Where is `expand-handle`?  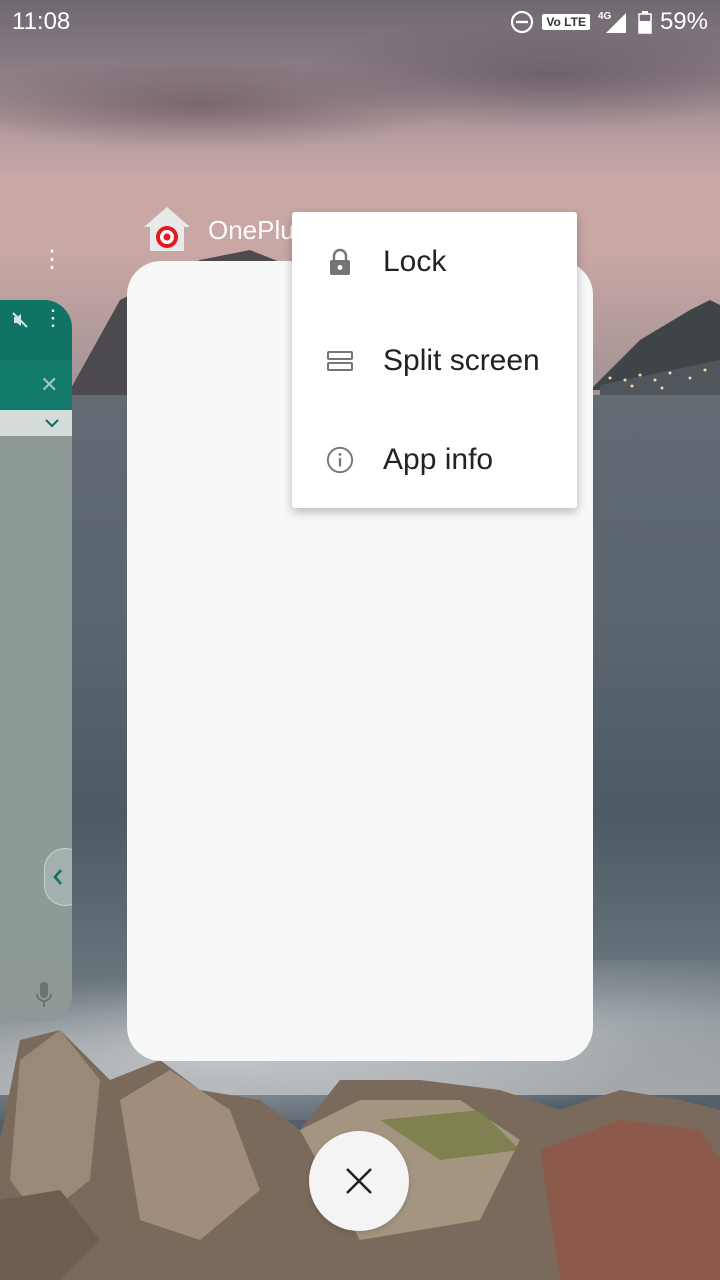 expand-handle is located at coordinates (58, 877).